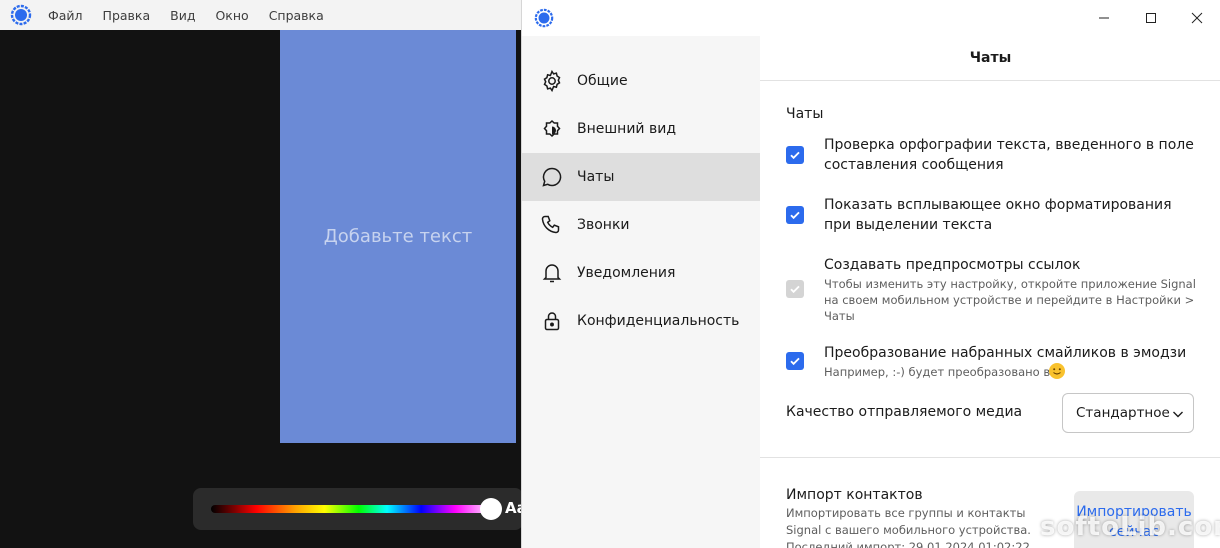  What do you see at coordinates (1130, 527) in the screenshot?
I see `watermark: softoLib.com` at bounding box center [1130, 527].